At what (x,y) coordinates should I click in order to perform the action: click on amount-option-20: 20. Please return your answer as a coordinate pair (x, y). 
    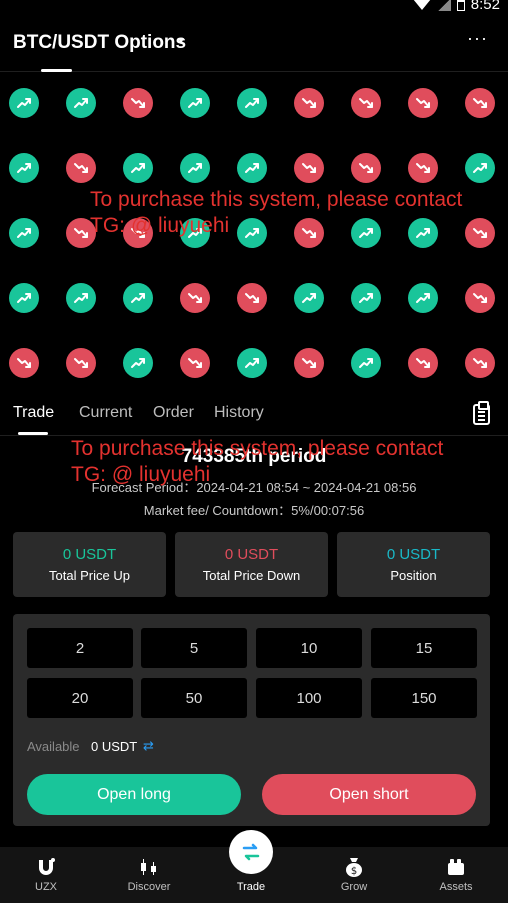
    Looking at the image, I should click on (80, 698).